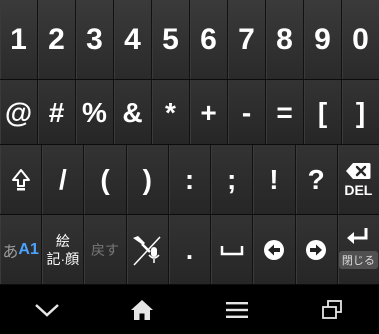 This screenshot has height=334, width=379. What do you see at coordinates (171, 40) in the screenshot?
I see `key-5: 5` at bounding box center [171, 40].